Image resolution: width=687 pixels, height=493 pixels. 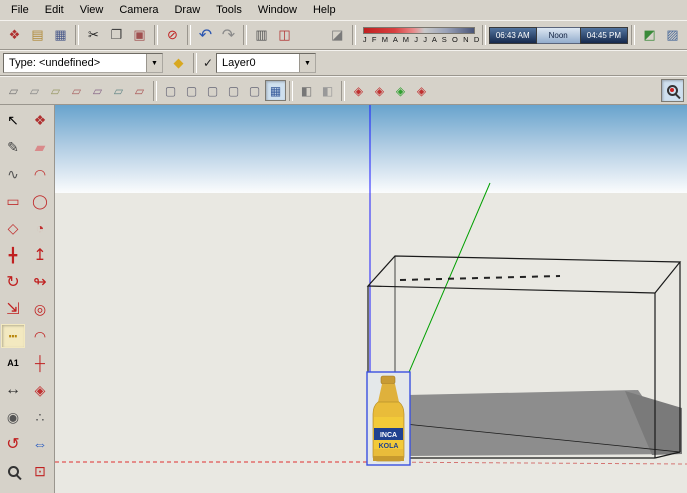 I want to click on pie-tool-icon: ◔, so click(x=40, y=228).